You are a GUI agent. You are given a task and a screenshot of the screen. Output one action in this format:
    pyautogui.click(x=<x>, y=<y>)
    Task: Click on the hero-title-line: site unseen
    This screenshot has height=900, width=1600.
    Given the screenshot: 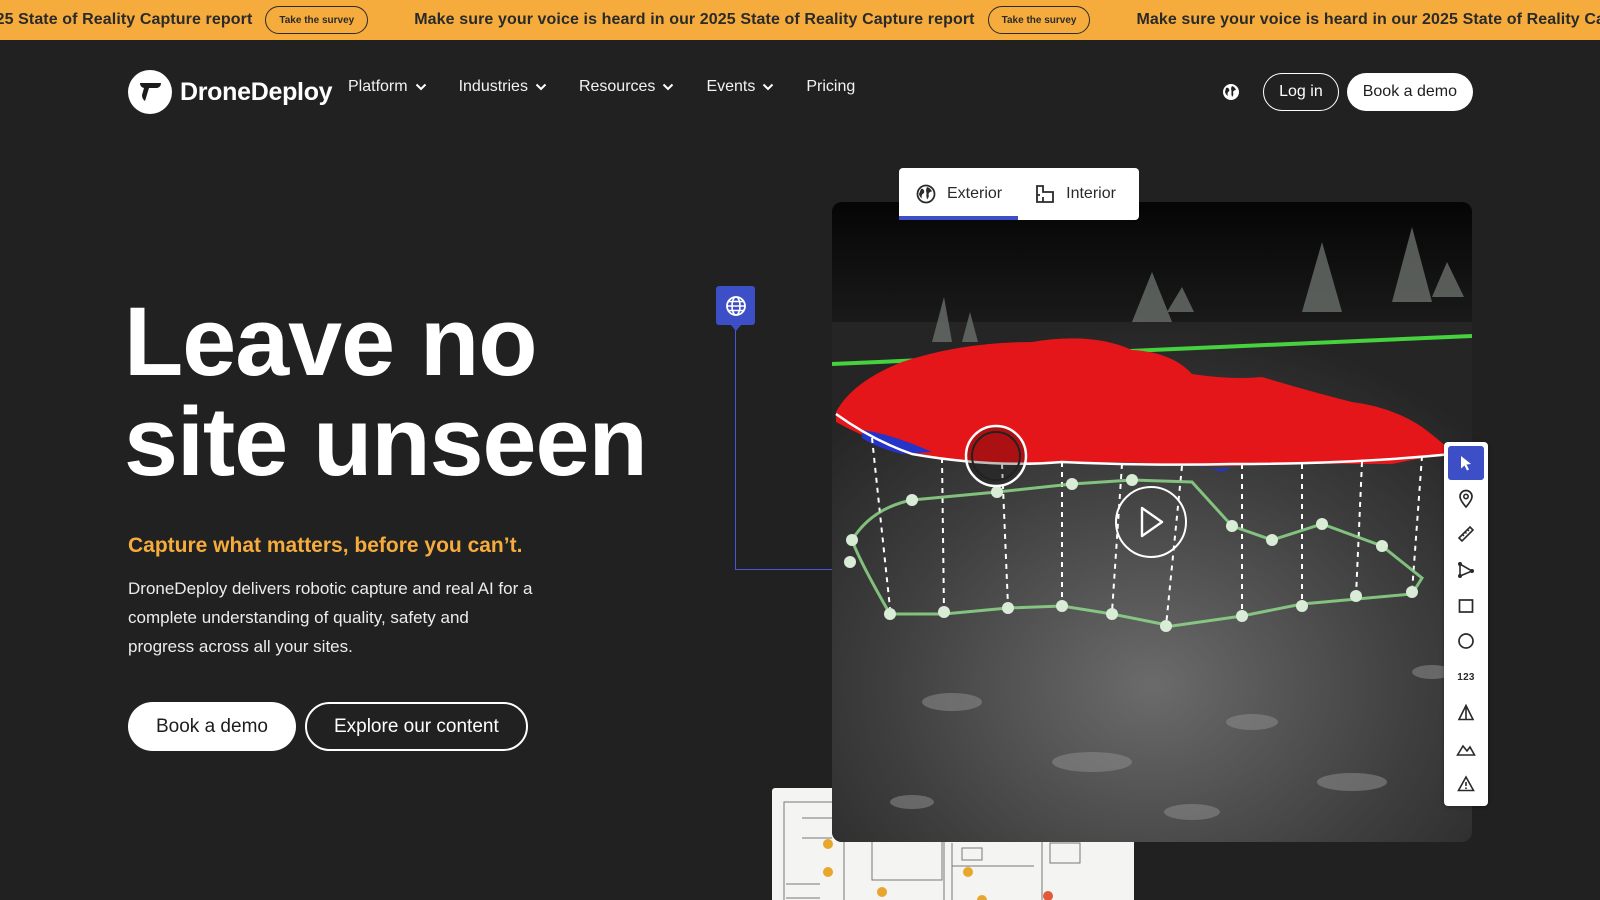 What is the action you would take?
    pyautogui.click(x=386, y=441)
    